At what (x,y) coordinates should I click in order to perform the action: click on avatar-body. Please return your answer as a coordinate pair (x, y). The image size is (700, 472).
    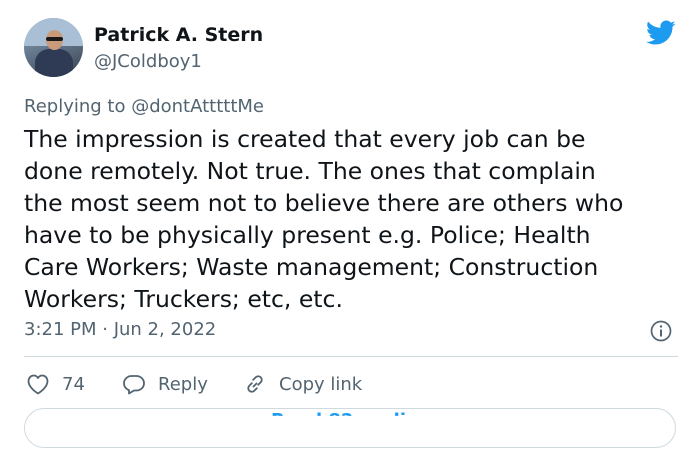
    Looking at the image, I should click on (54, 63).